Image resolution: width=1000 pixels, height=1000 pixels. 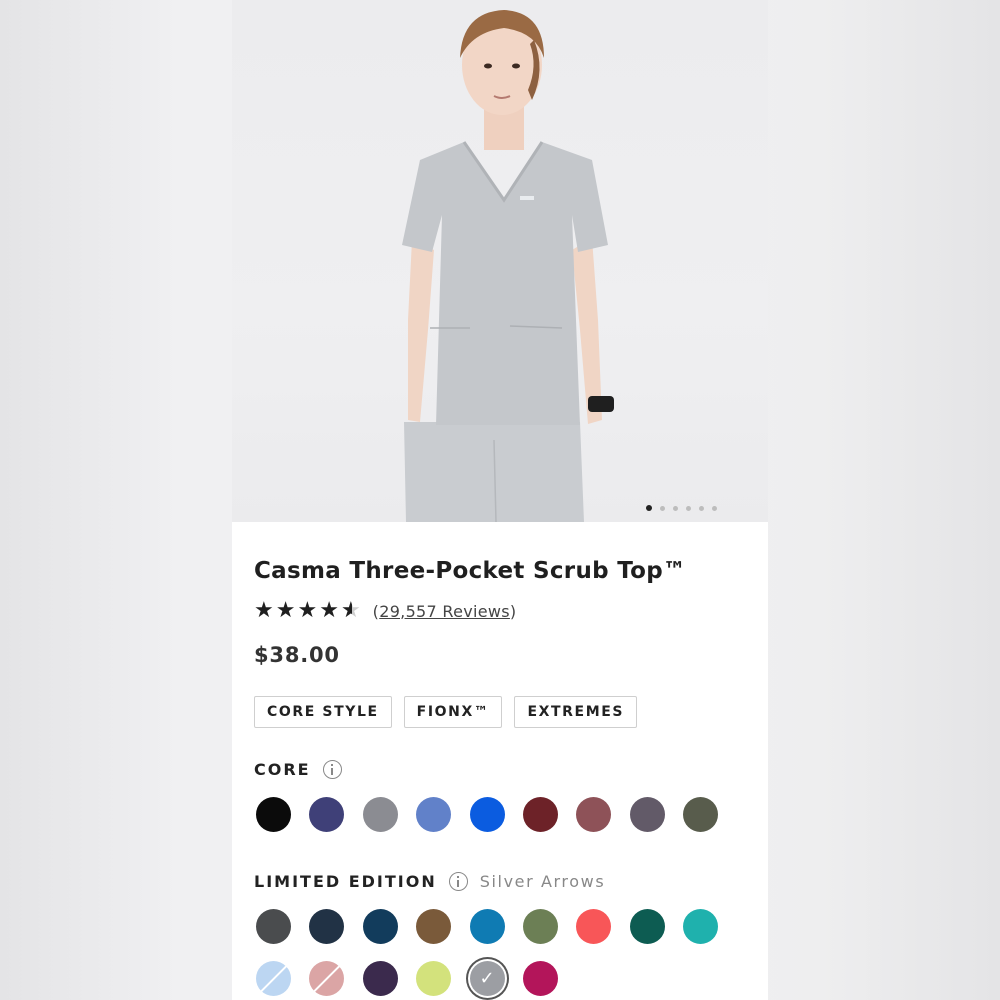 I want to click on core-colors-heading: CORE, so click(x=298, y=769).